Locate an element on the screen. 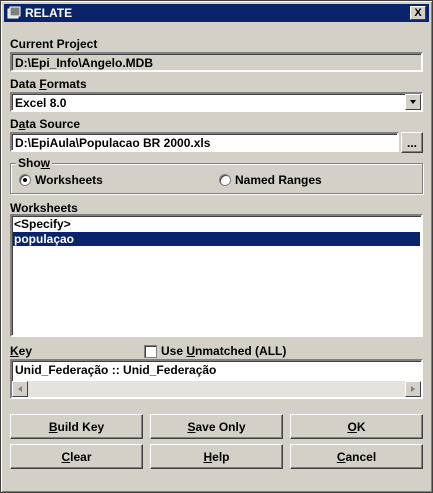 This screenshot has width=433, height=493. use-unmatched-label: Use Unmatched (ALL) is located at coordinates (223, 351).